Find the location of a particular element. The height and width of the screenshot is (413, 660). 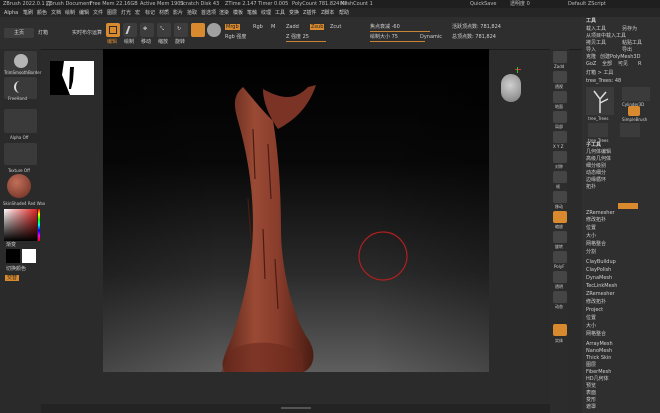

zadd-shelf-button is located at coordinates (560, 57).